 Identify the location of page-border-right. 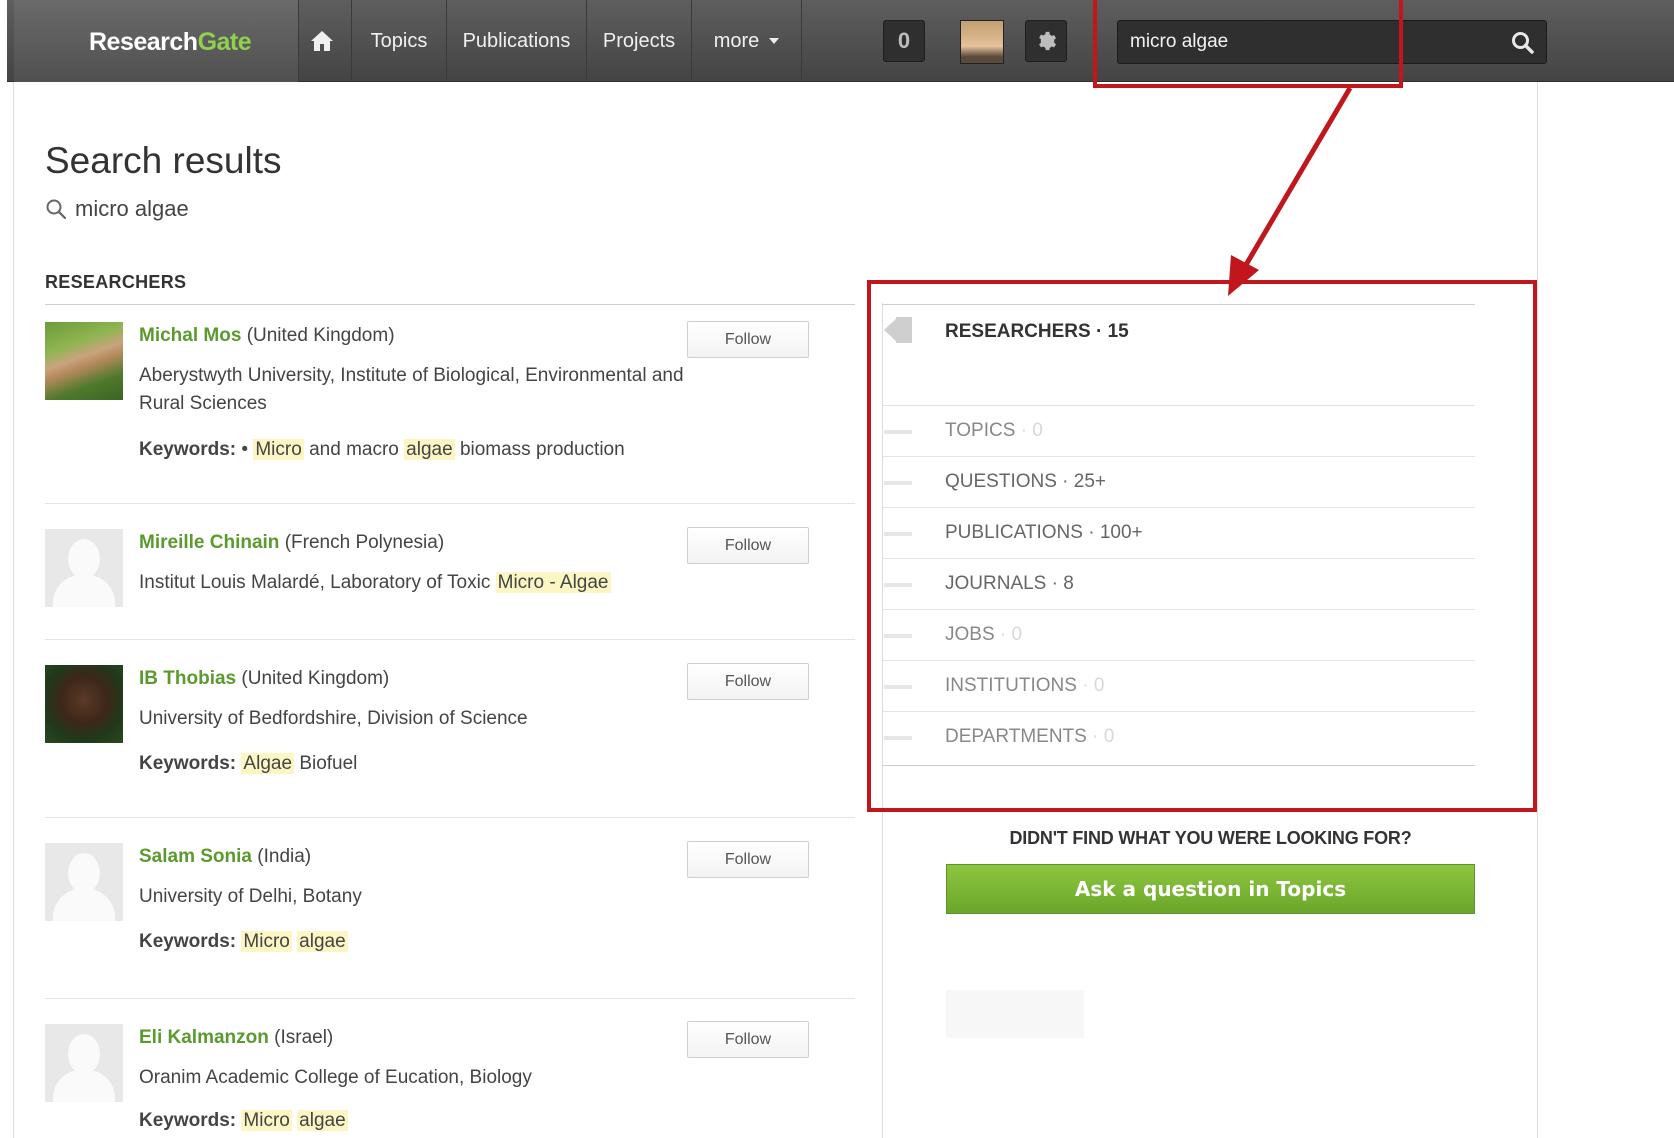
(1537, 610).